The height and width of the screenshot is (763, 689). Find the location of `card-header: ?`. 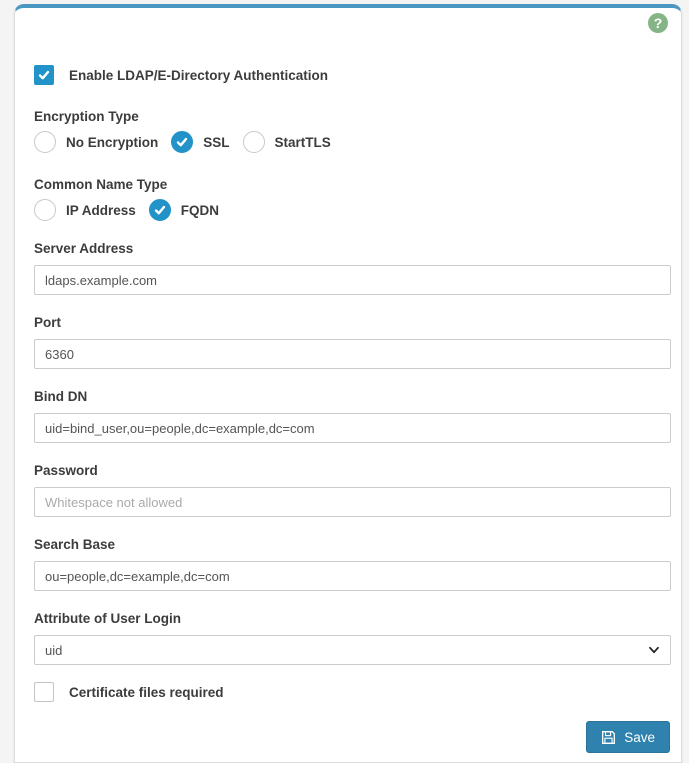

card-header: ? is located at coordinates (351, 23).